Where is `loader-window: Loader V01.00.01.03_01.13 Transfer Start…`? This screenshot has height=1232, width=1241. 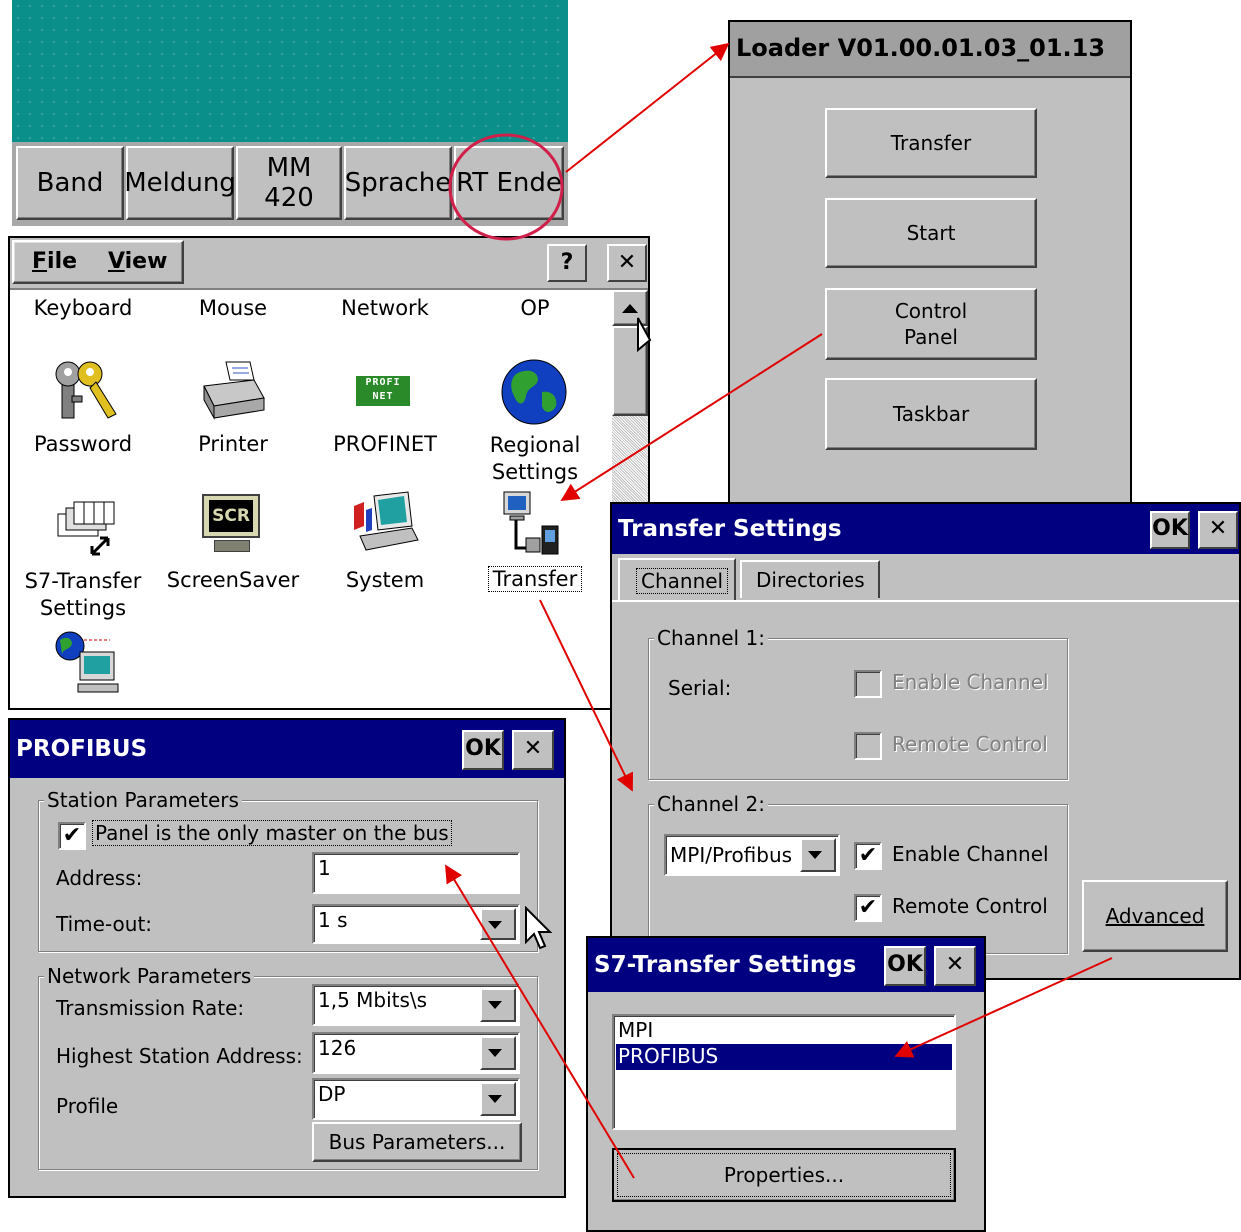 loader-window: Loader V01.00.01.03_01.13 Transfer Start… is located at coordinates (930, 265).